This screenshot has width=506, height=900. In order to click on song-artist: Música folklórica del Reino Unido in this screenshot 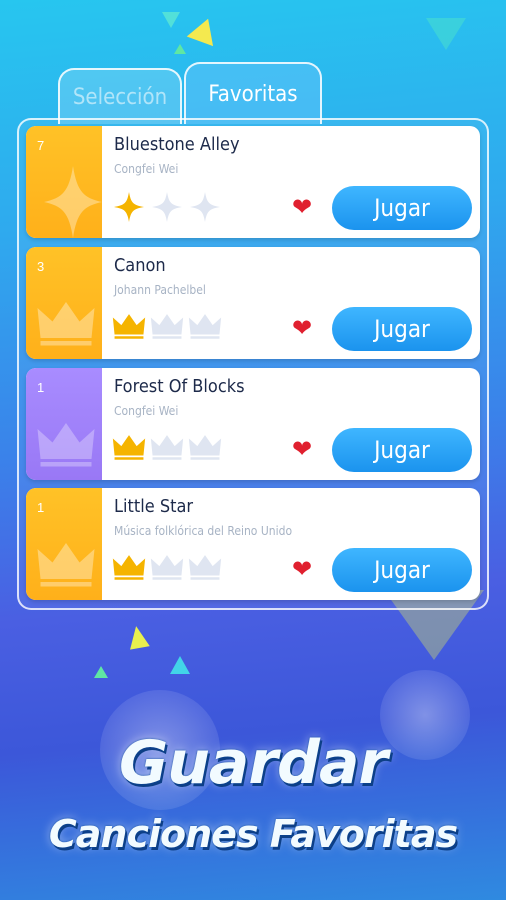, I will do `click(203, 531)`.